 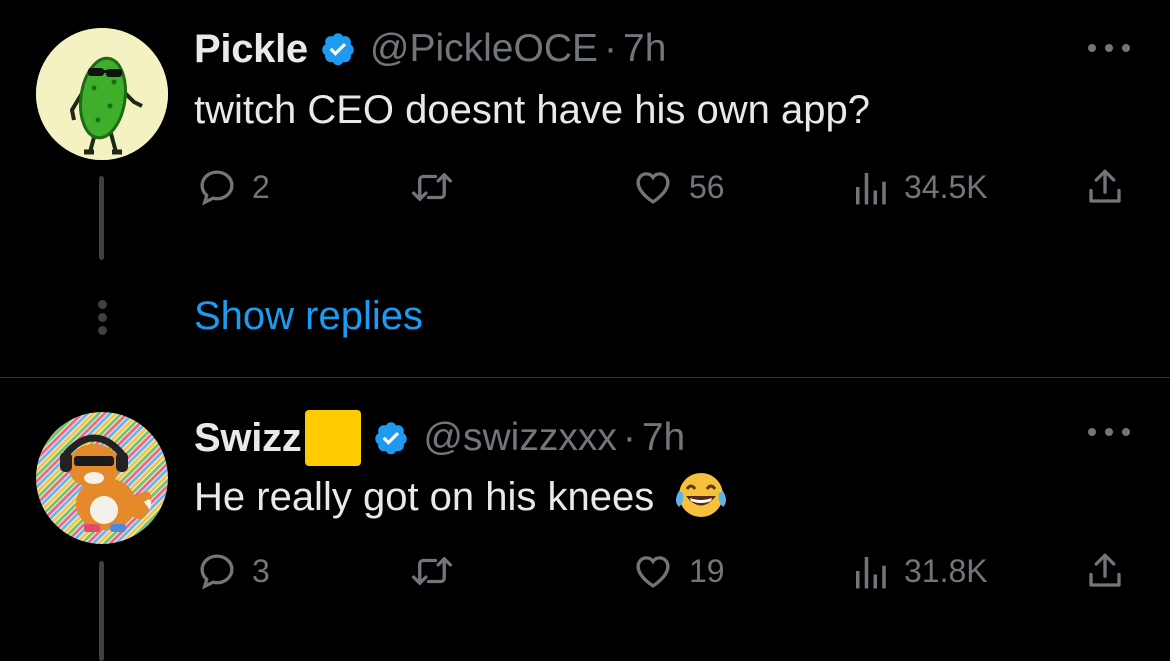 What do you see at coordinates (532, 110) in the screenshot?
I see `tweet-text: twitch CEO doesnt have his own app?` at bounding box center [532, 110].